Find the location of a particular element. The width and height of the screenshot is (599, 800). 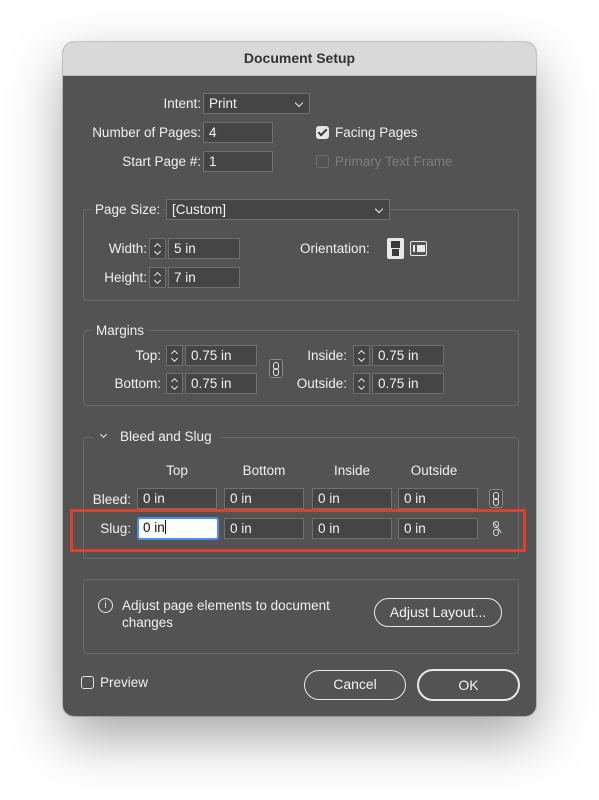

number-of-pages-label: Number of Pages: is located at coordinates (146, 132).